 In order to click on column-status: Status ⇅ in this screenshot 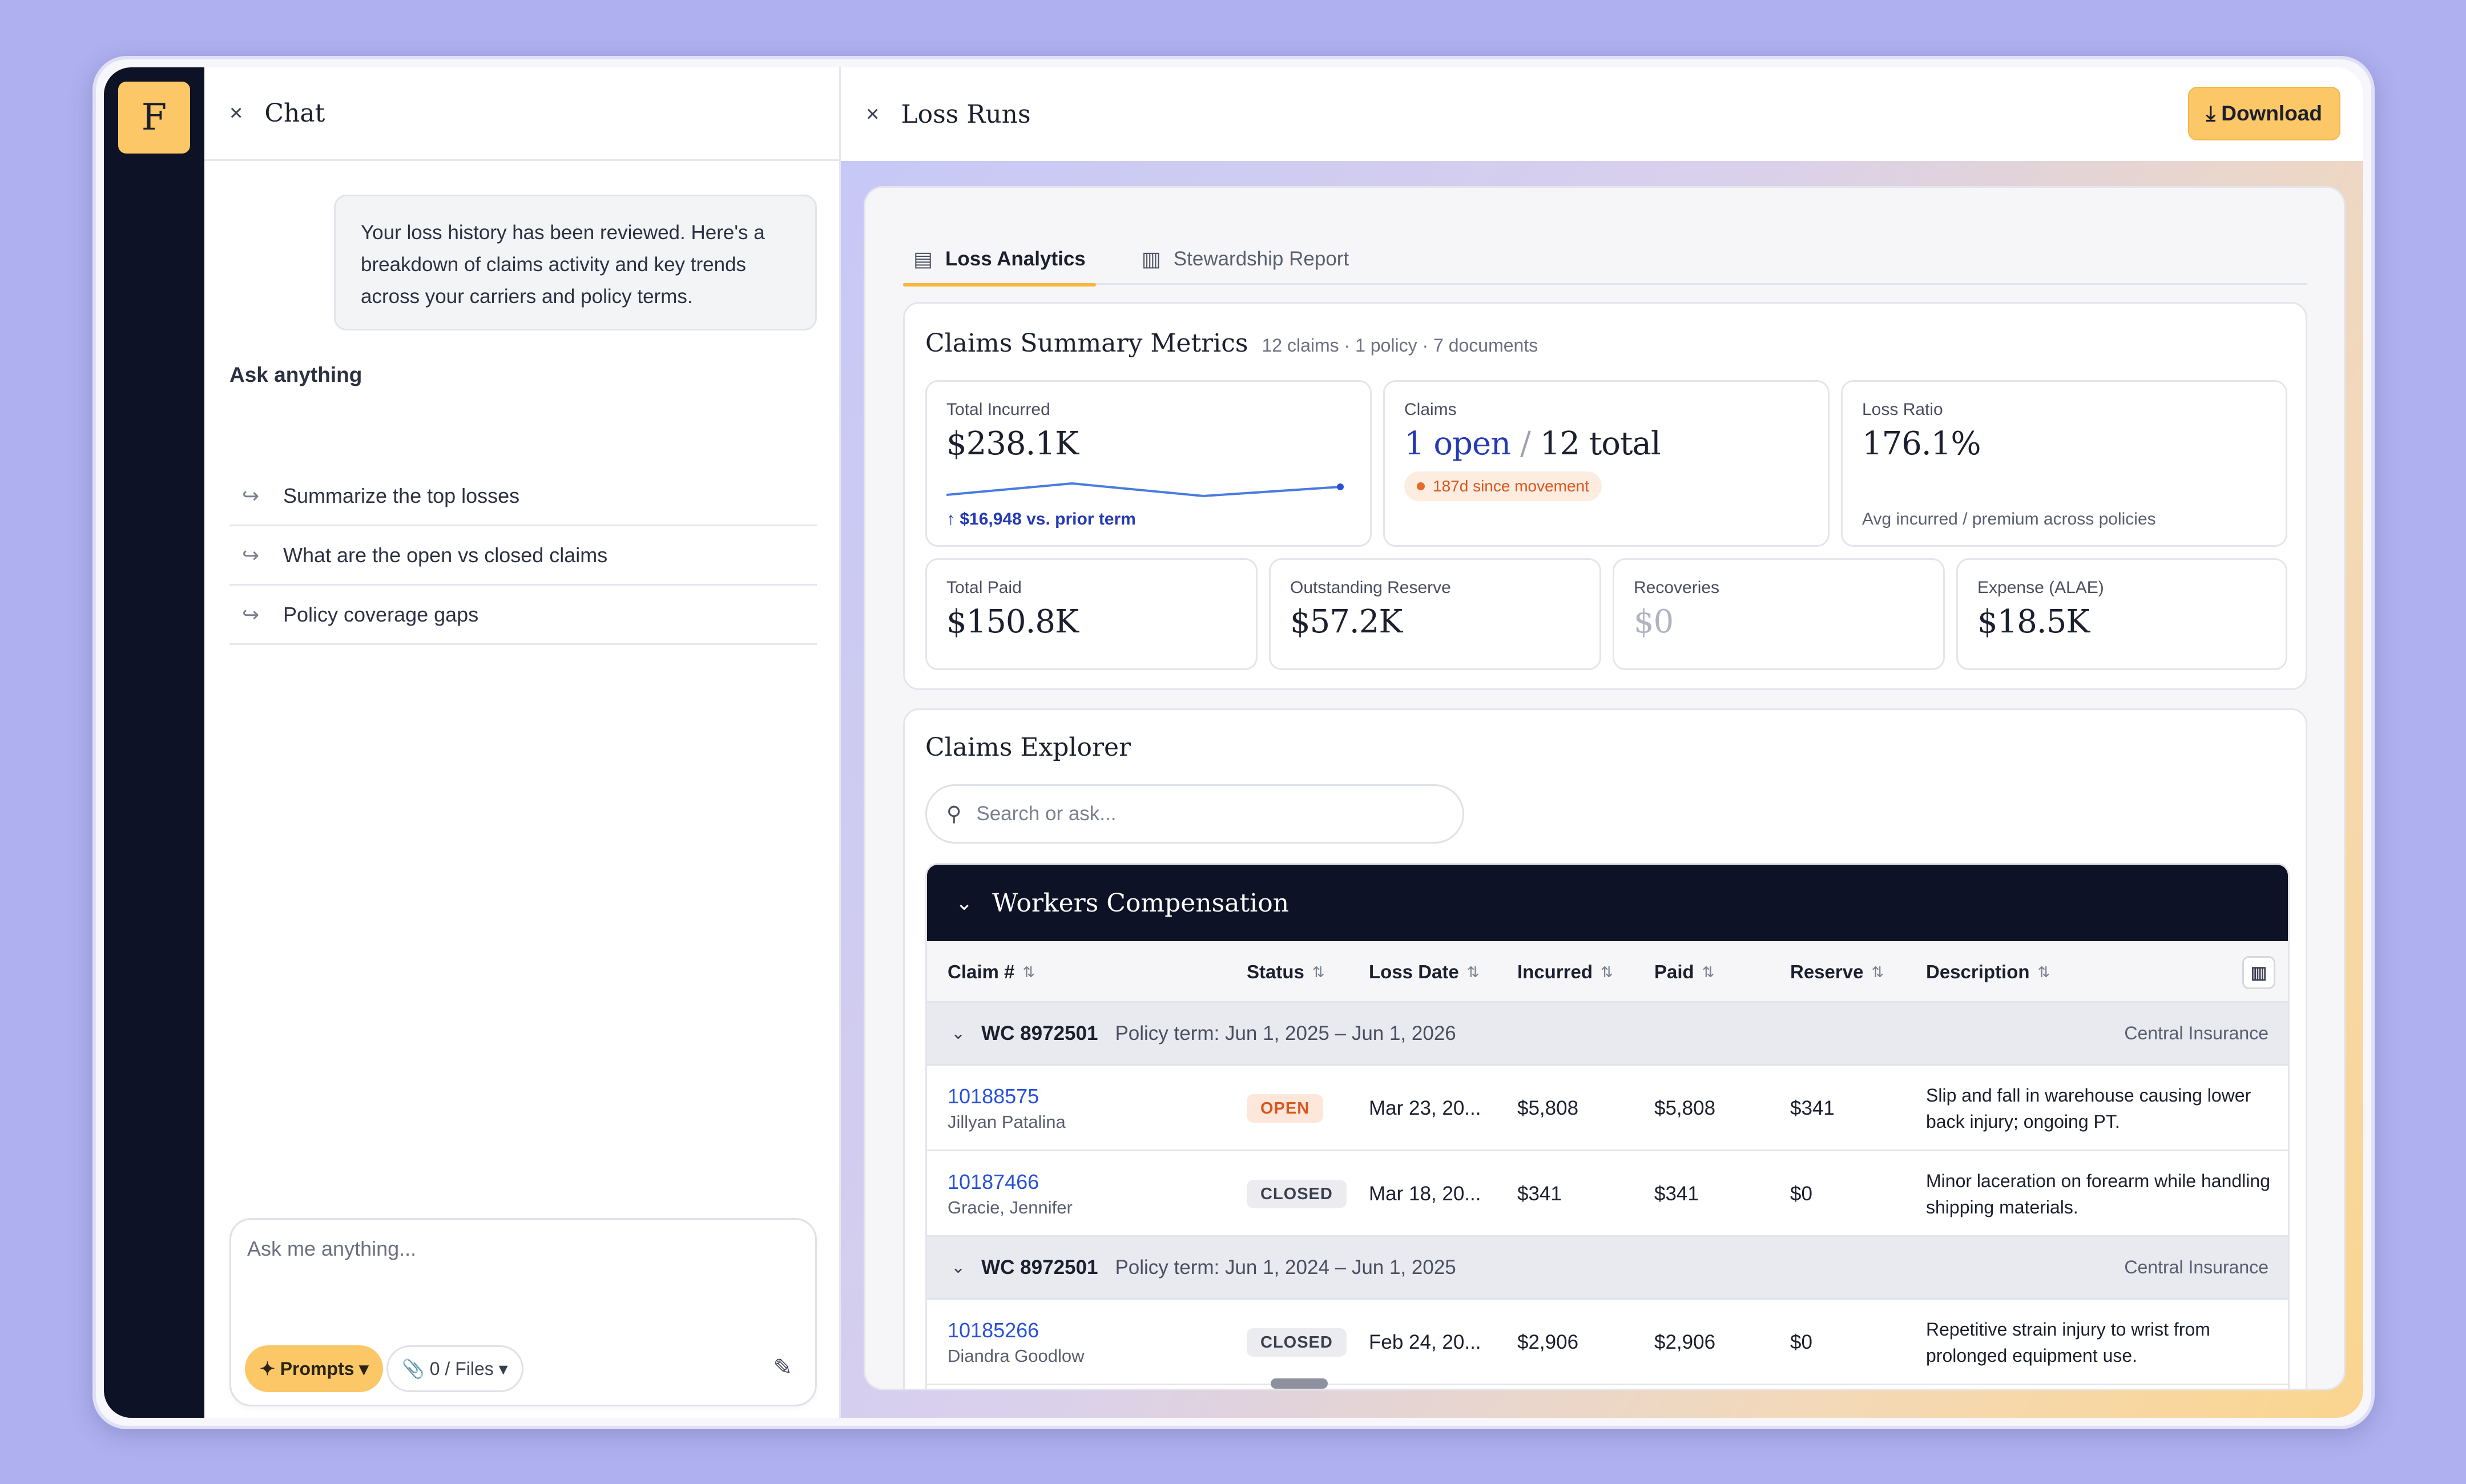, I will do `click(1286, 972)`.